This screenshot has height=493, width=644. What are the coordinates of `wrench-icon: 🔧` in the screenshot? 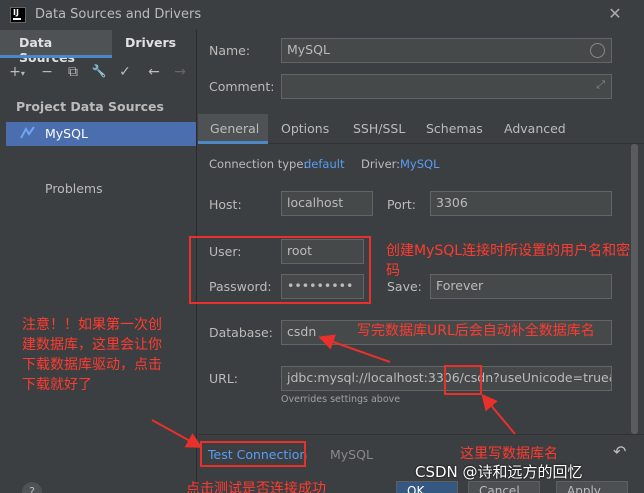 It's located at (99, 71).